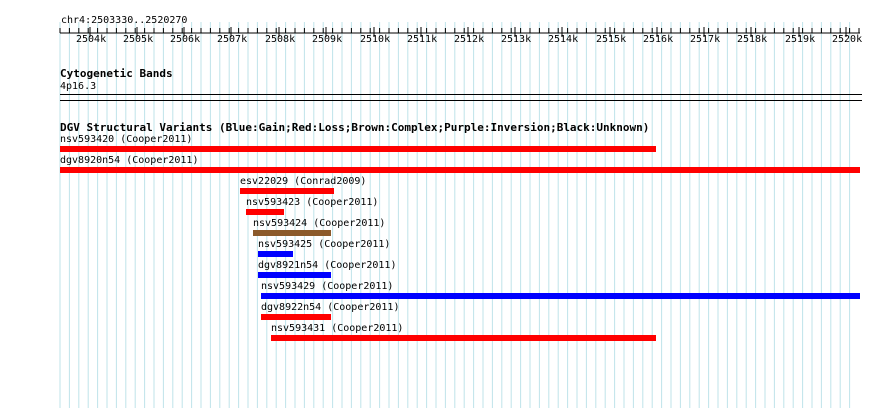 The image size is (890, 408). I want to click on sv-feature-label: nsv593425 (Cooper2011), so click(324, 245).